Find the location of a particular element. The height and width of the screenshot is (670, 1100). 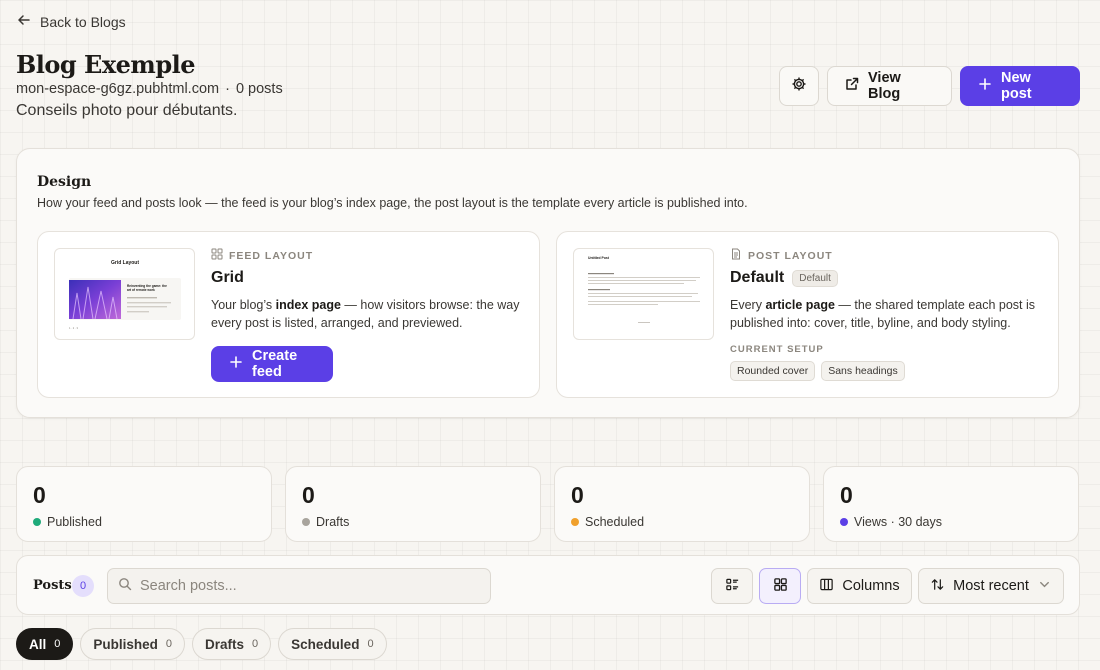

columns-icon is located at coordinates (826, 586).